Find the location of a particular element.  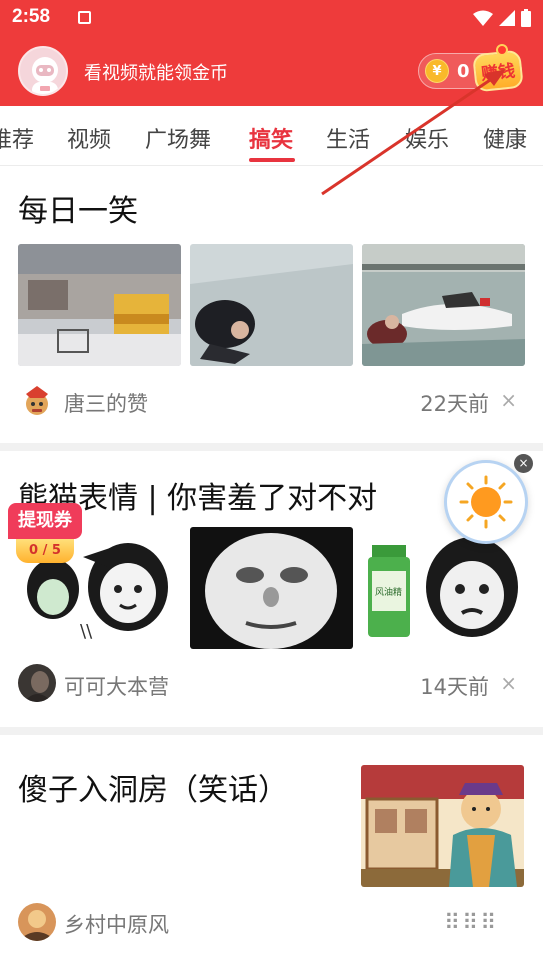

ice-fall-thumbnail is located at coordinates (271, 305).